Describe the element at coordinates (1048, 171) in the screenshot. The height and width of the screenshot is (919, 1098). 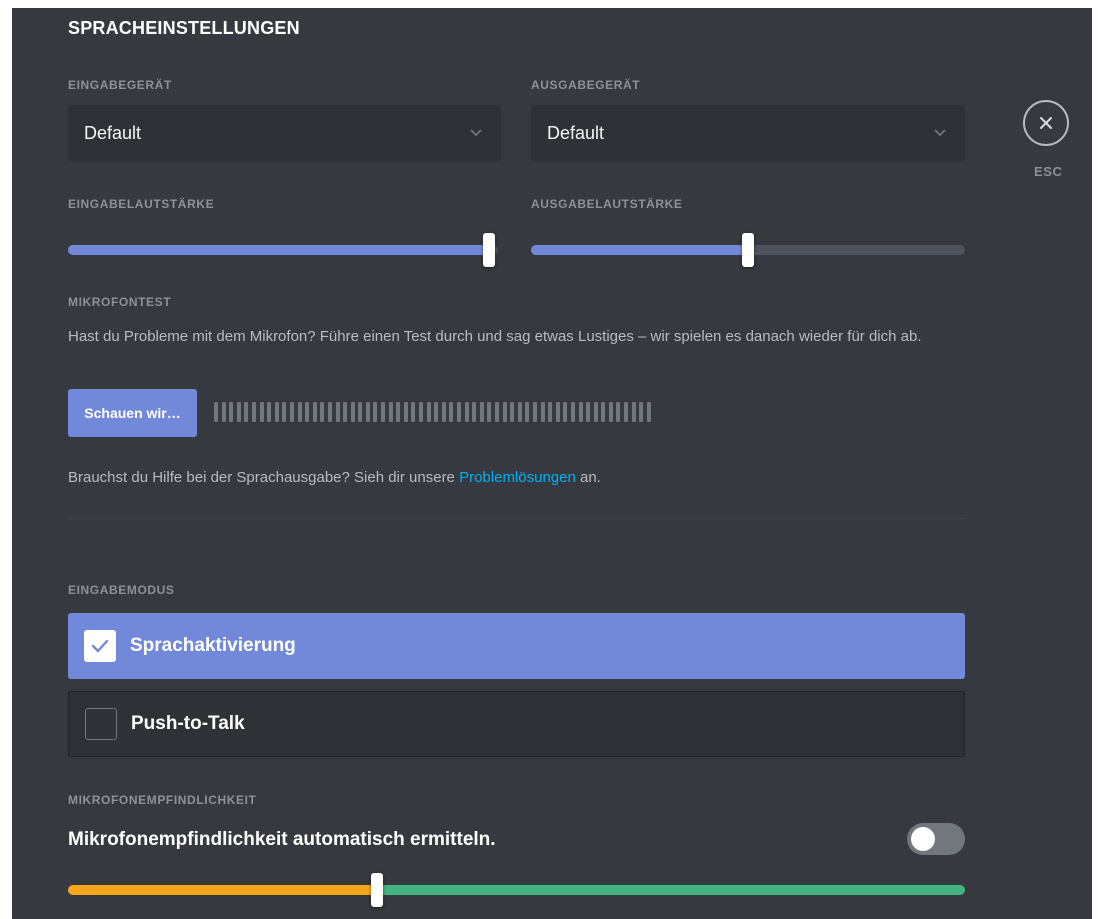
I see `esc-label: ESC` at that location.